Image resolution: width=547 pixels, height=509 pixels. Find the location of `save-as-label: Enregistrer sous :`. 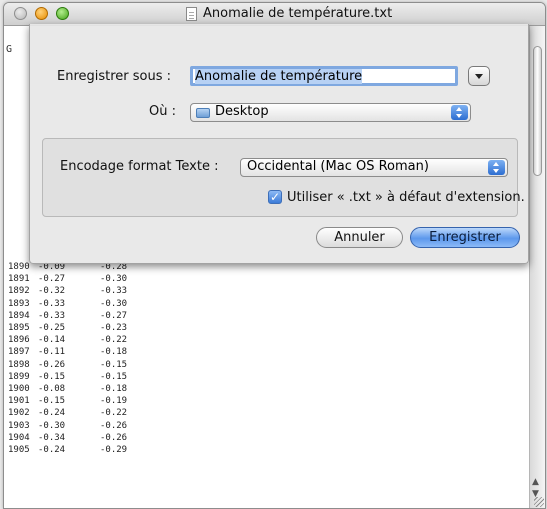

save-as-label: Enregistrer sous : is located at coordinates (114, 76).